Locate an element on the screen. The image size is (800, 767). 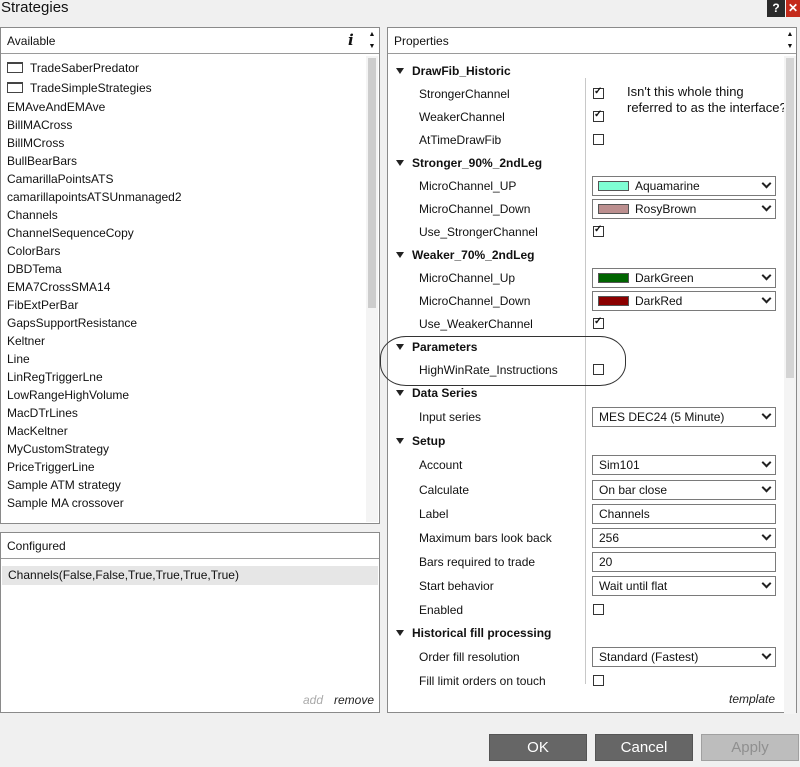
category-stronger: Stronger_90%_2ndLeg is located at coordinates (469, 163).